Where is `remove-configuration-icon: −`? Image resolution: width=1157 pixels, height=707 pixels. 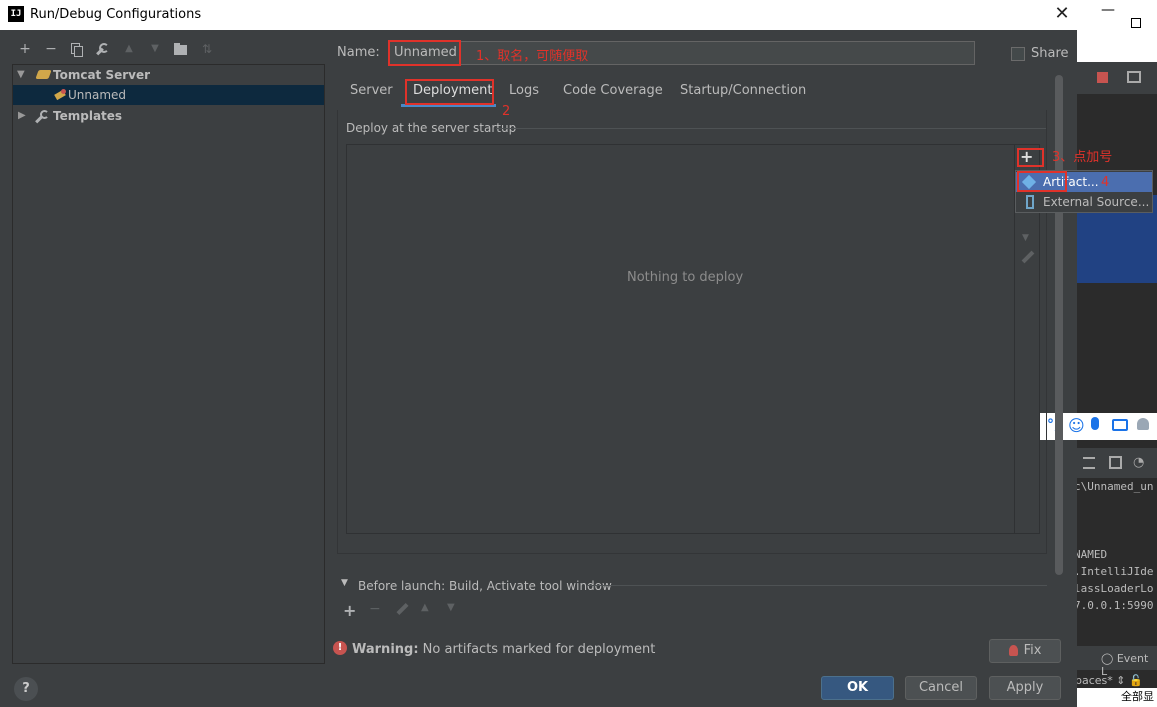
remove-configuration-icon: − is located at coordinates (51, 49).